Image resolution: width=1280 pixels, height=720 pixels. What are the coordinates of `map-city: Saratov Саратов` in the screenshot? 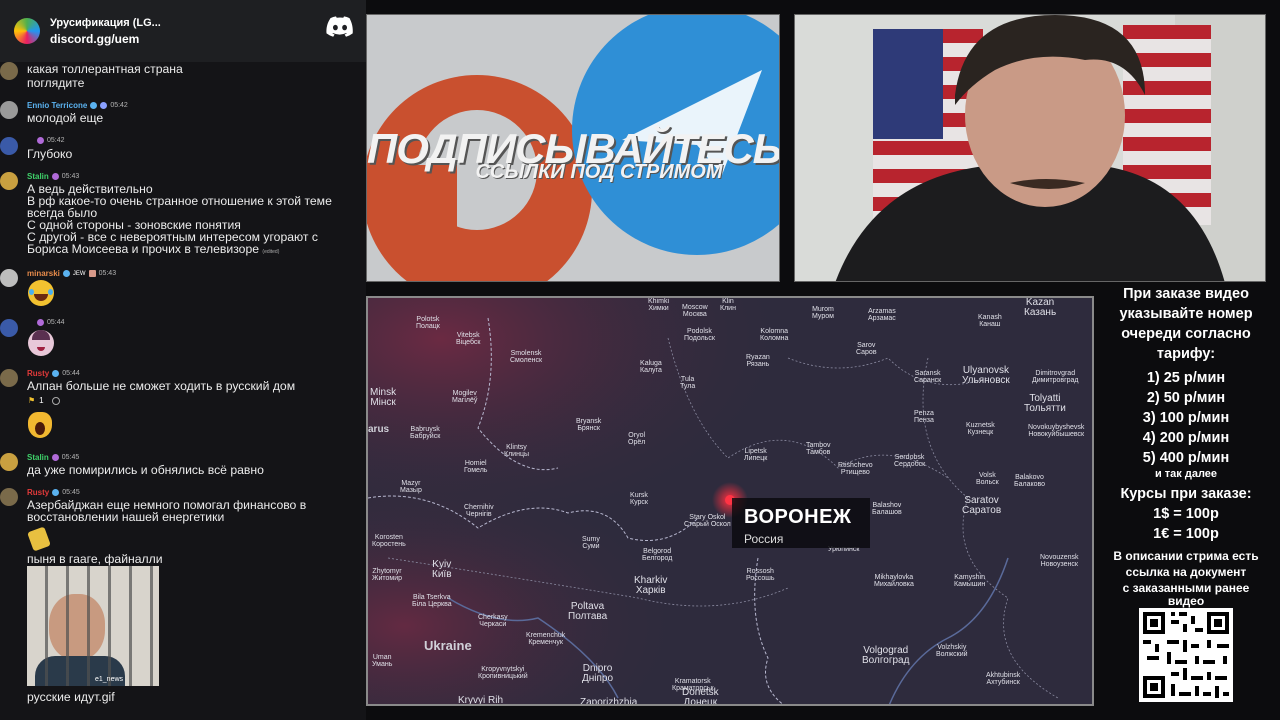 It's located at (982, 505).